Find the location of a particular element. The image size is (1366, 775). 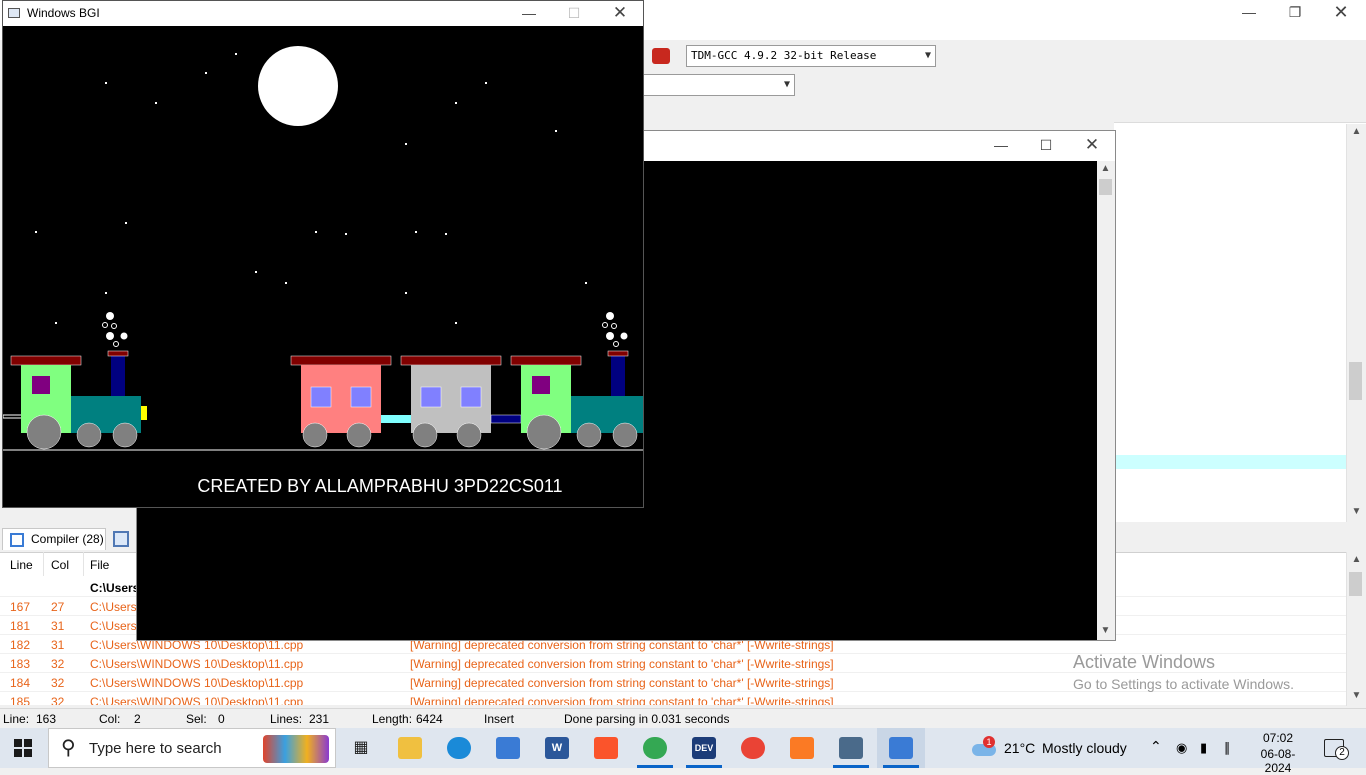

wifi-icon: ∥ is located at coordinates (1227, 748).